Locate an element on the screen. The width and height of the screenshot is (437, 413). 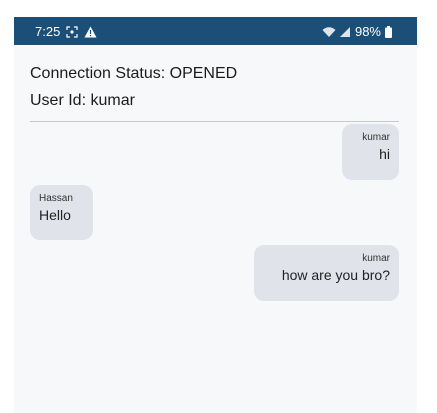
status-bar-left: 7:25 is located at coordinates (66, 31).